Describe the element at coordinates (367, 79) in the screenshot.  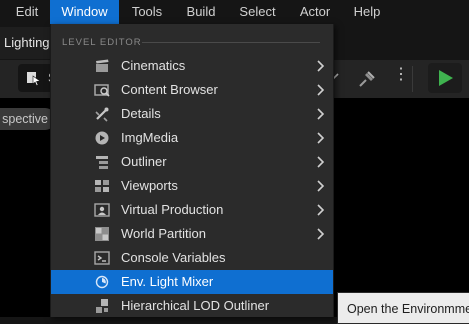
I see `snap-icon` at that location.